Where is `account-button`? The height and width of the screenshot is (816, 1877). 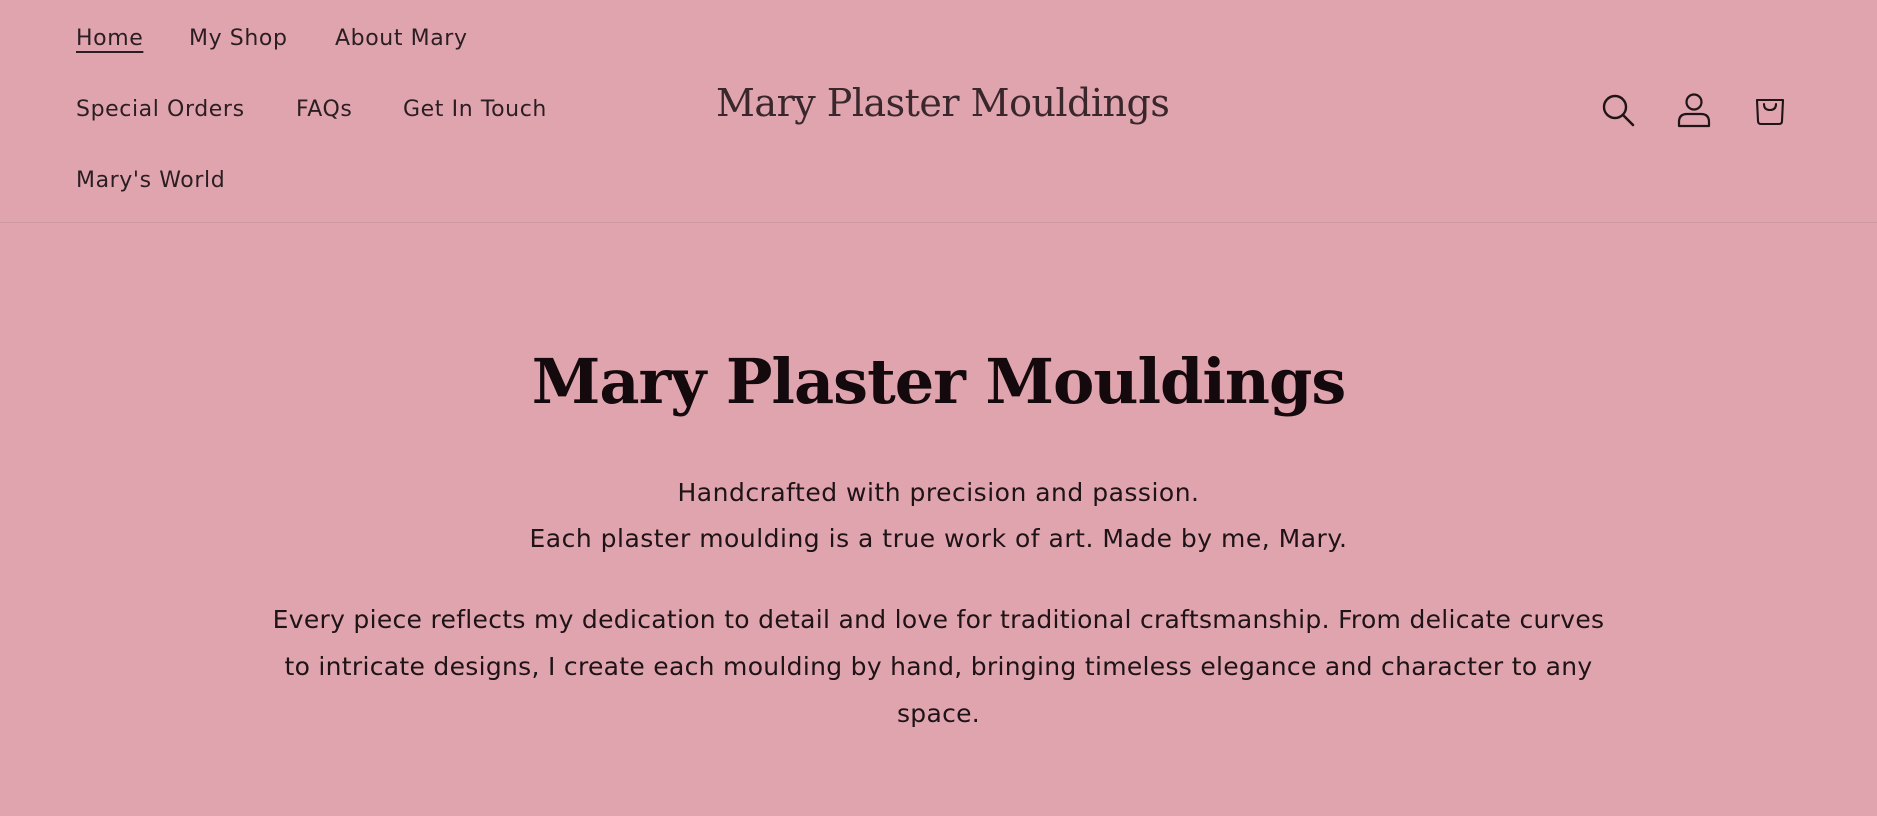
account-button is located at coordinates (1694, 110).